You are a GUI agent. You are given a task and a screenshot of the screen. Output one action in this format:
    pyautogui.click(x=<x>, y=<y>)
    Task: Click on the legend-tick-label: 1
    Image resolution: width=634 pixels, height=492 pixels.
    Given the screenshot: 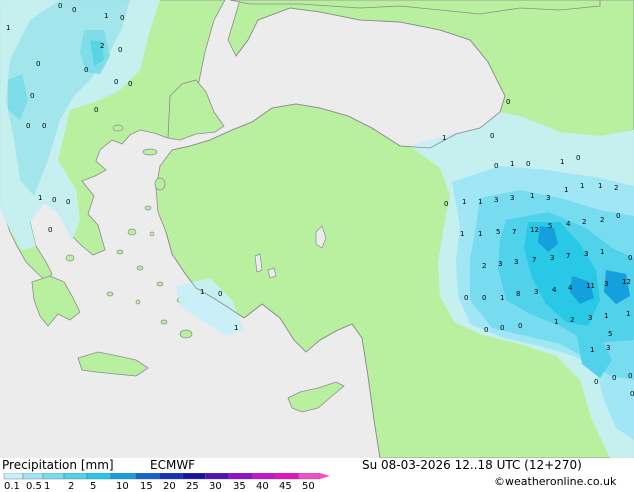 What is the action you would take?
    pyautogui.click(x=47, y=486)
    